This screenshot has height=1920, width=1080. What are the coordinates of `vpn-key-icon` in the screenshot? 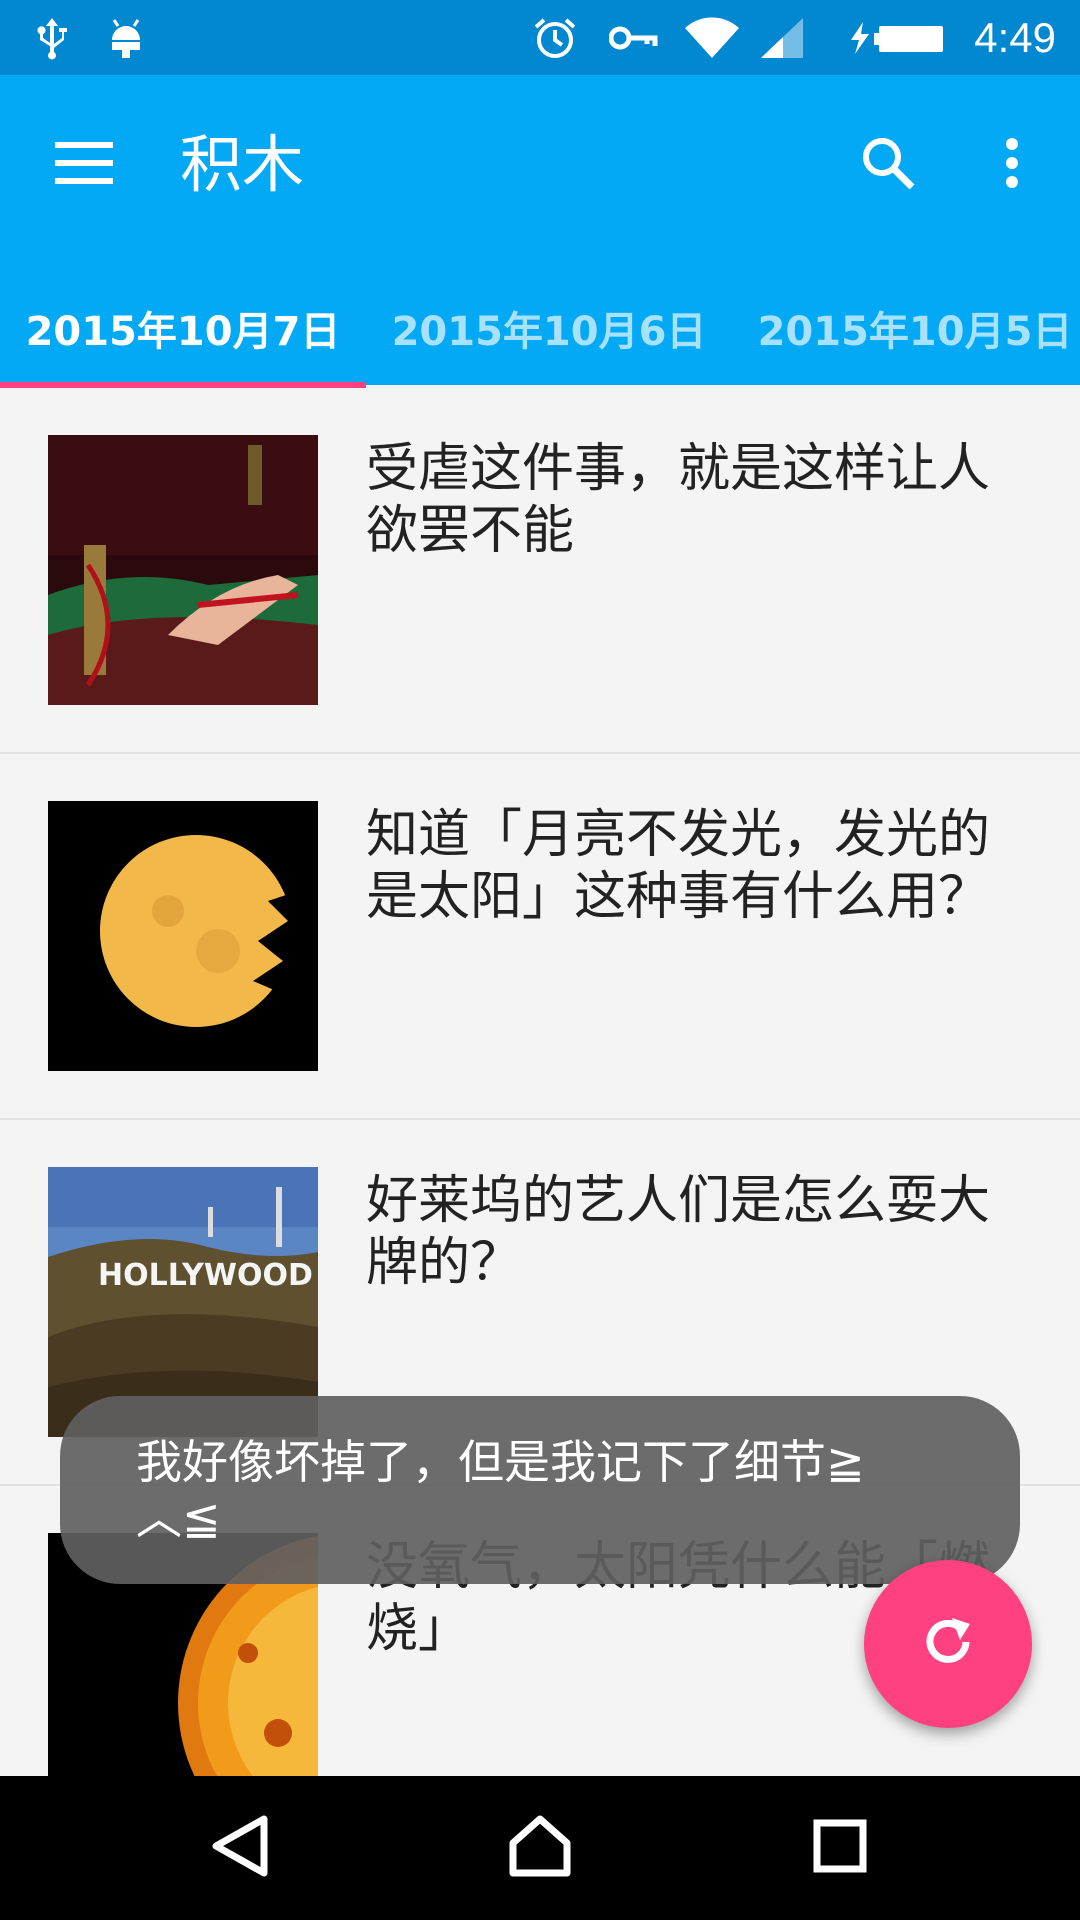 It's located at (634, 38).